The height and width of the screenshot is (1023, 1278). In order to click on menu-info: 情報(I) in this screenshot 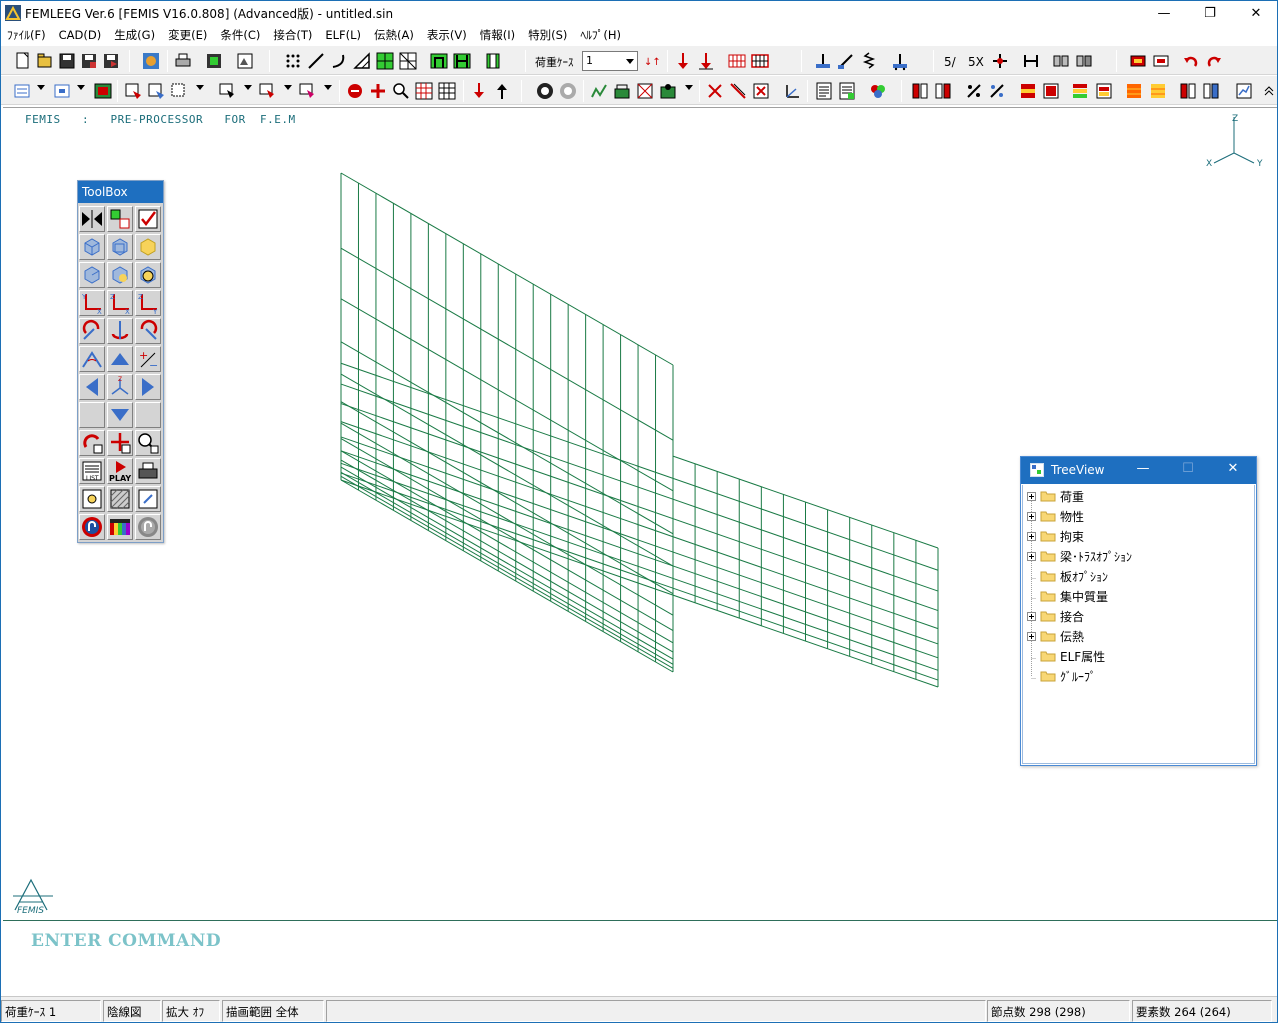, I will do `click(498, 35)`.